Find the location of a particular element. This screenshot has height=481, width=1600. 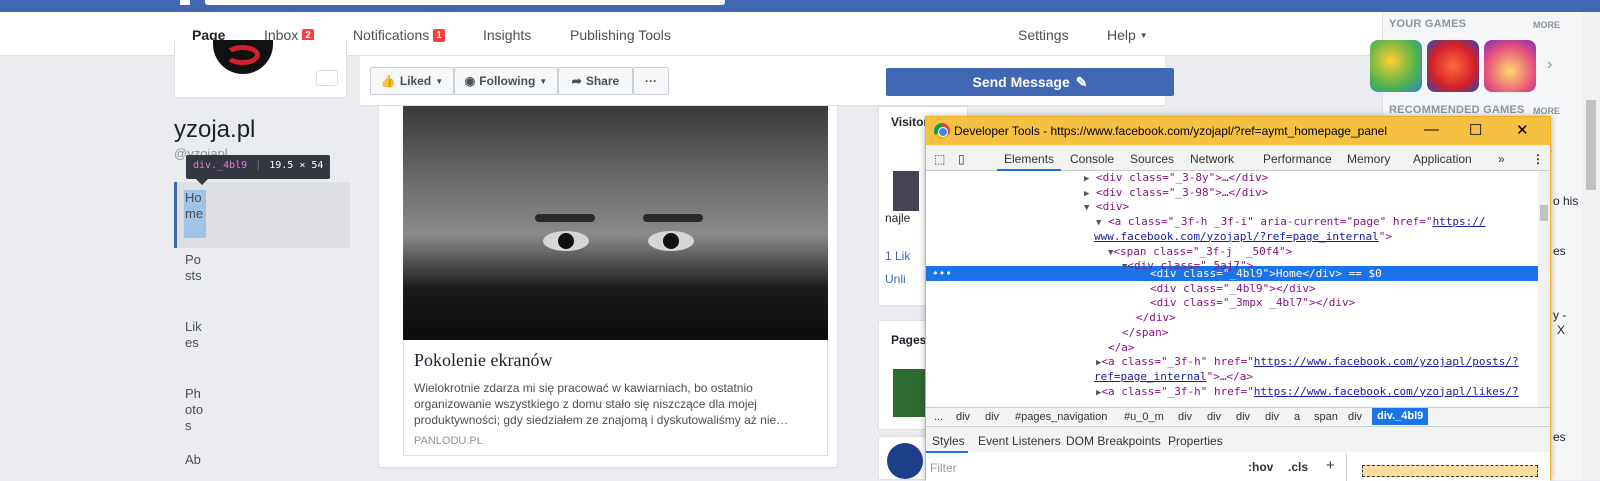

dom-node: ▶ <div class="_3-8y">…</div> is located at coordinates (1176, 179).